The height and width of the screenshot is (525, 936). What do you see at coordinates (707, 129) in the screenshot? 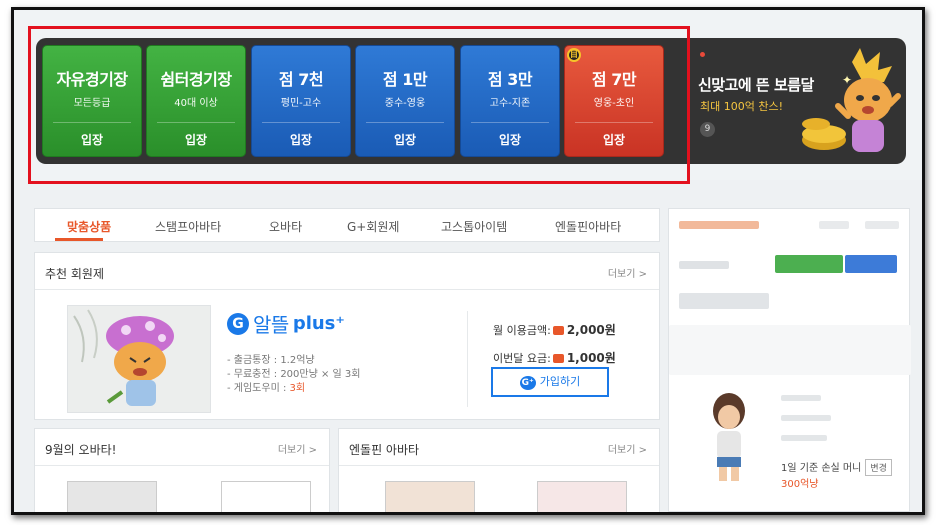
I see `banner-page-number: 9` at bounding box center [707, 129].